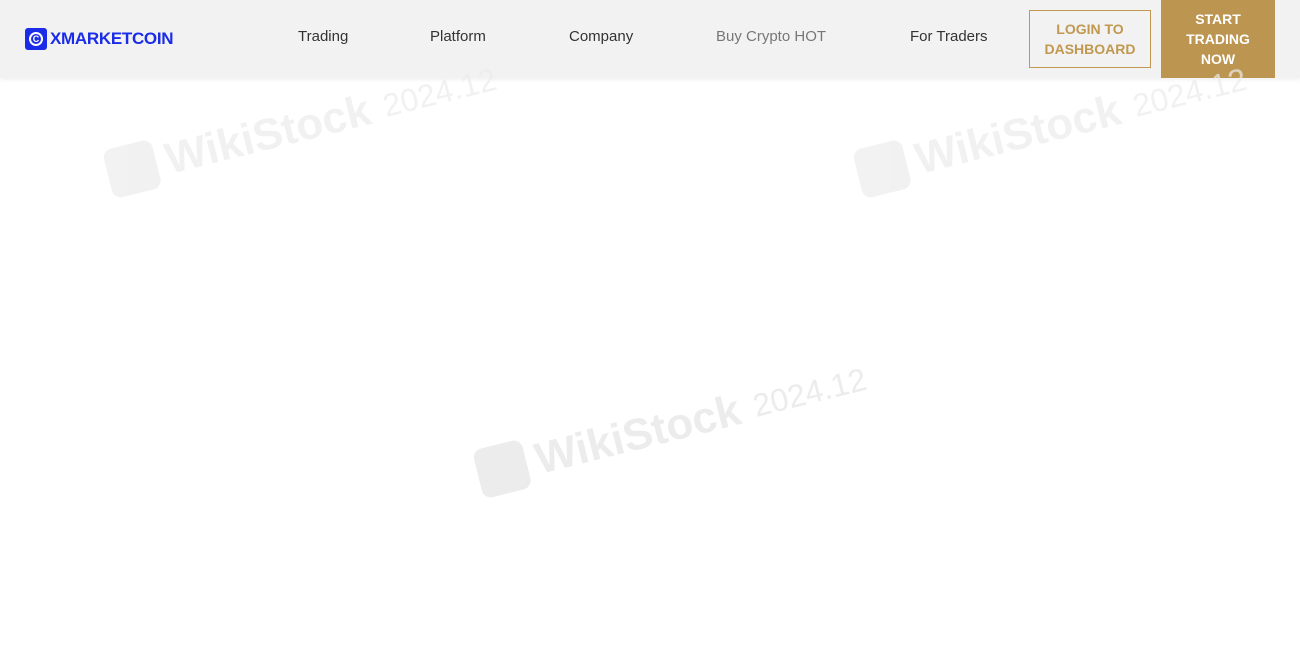  Describe the element at coordinates (1090, 39) in the screenshot. I see `login-dashboard-button: LOGIN TO DASHBOARD` at that location.